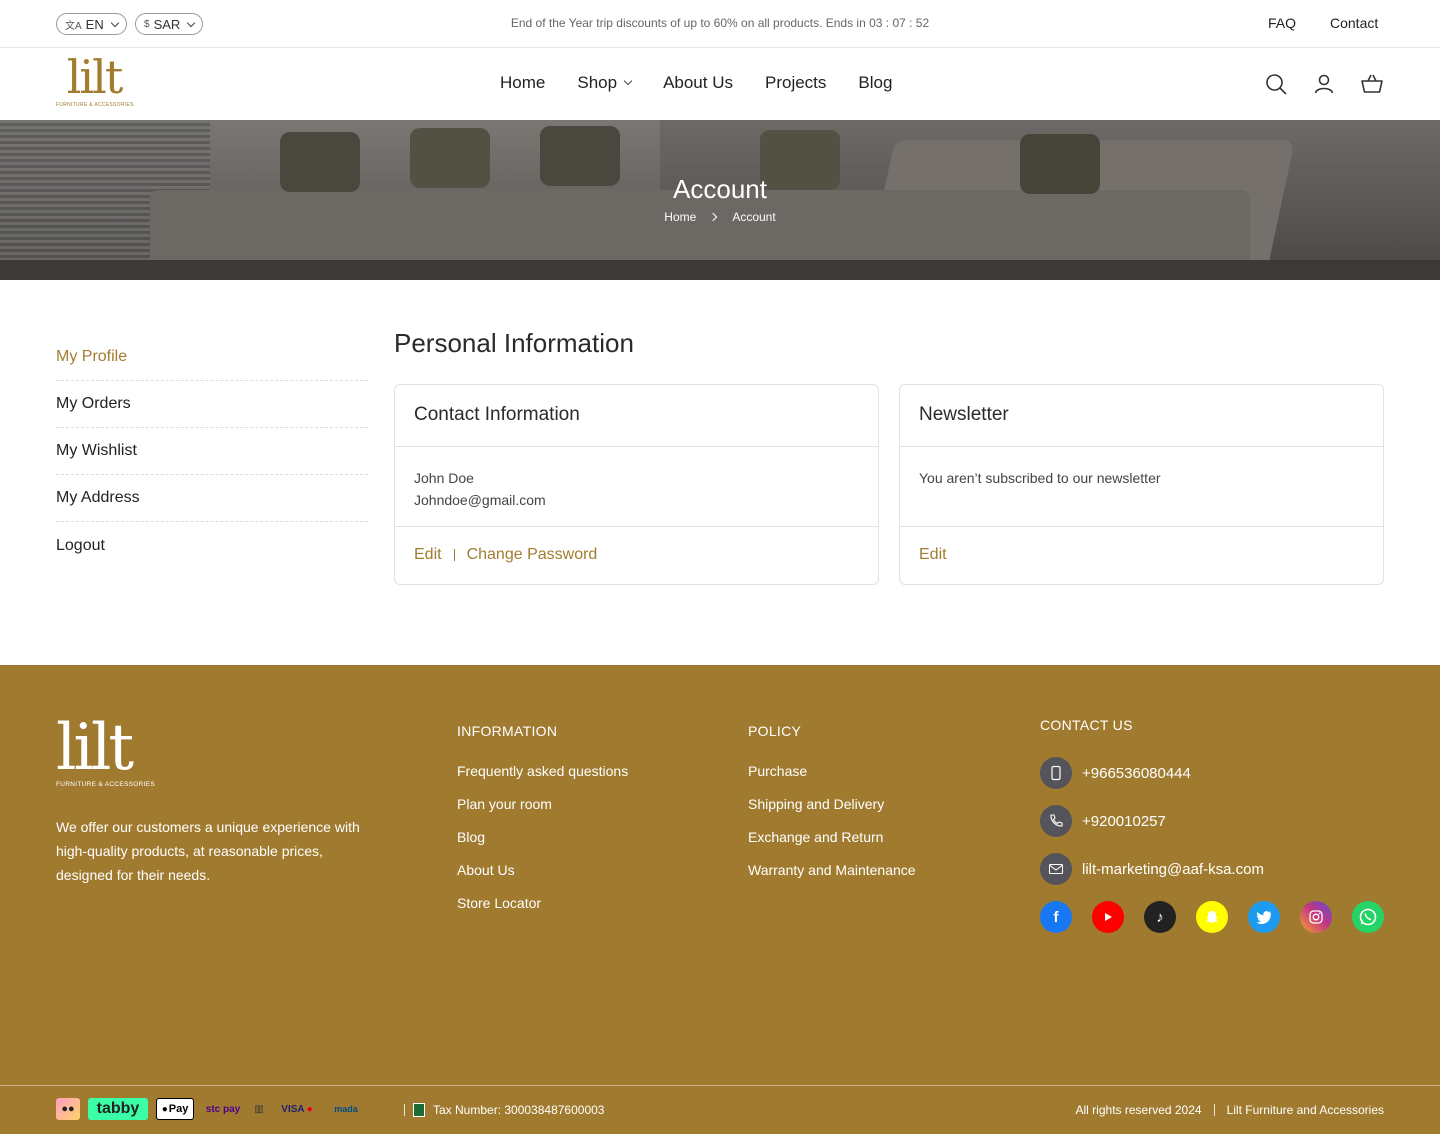  Describe the element at coordinates (680, 217) in the screenshot. I see `breadcrumb-home: Home` at that location.